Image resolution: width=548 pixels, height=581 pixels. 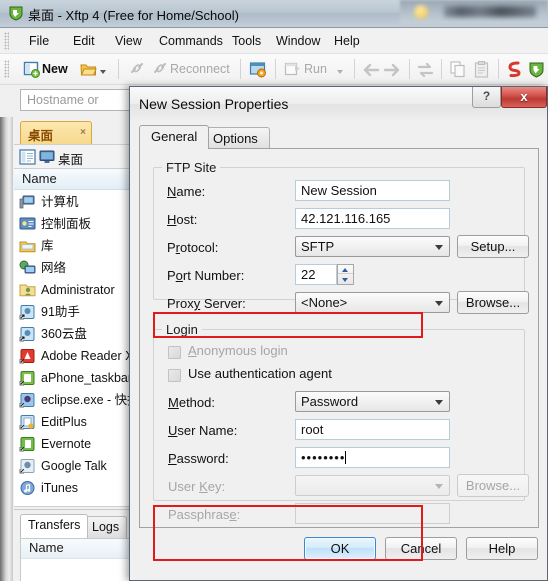 I want to click on name-input: New Session, so click(x=372, y=190).